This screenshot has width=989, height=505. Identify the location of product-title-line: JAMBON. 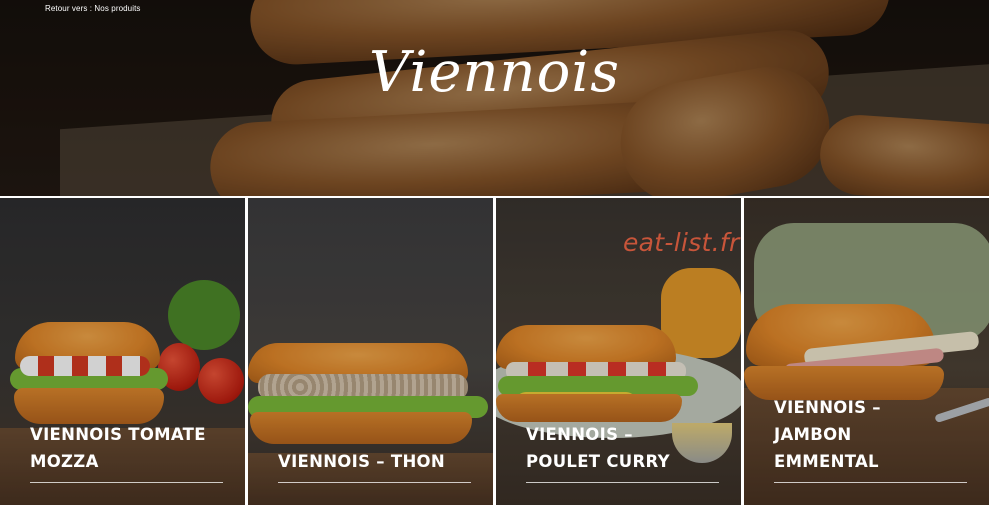
(813, 434).